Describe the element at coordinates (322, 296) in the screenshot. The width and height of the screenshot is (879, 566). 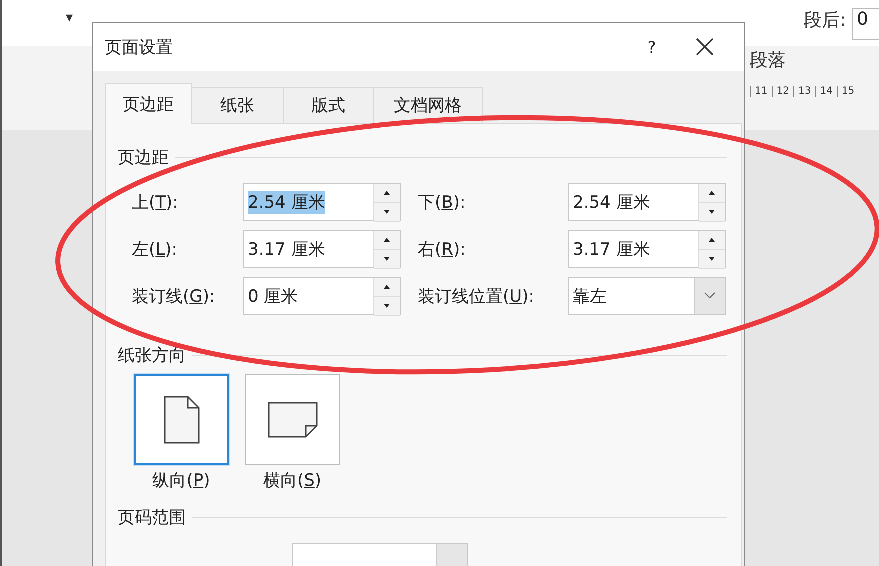
I see `spin-field: 0 厘米` at that location.